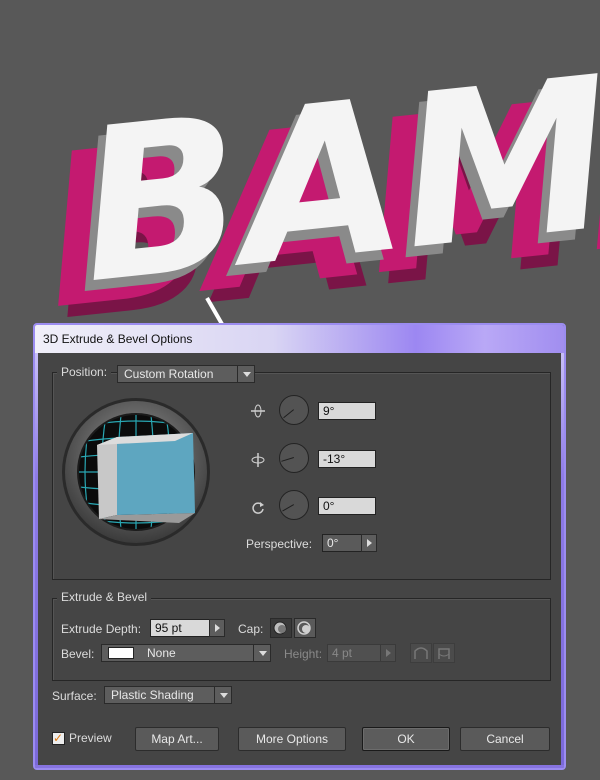  Describe the element at coordinates (288, 508) in the screenshot. I see `z-axis-dial-needle` at that location.